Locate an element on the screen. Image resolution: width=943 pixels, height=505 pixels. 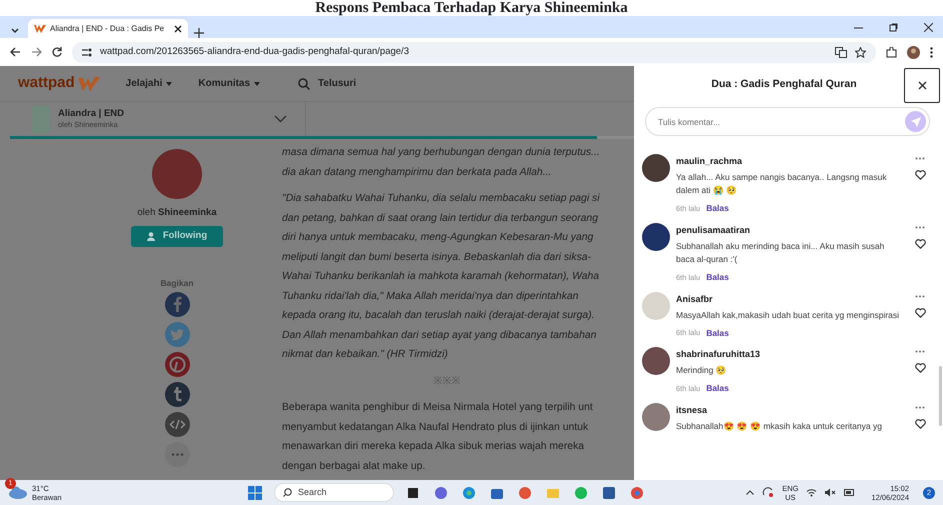
w-logo-icon is located at coordinates (40, 28).